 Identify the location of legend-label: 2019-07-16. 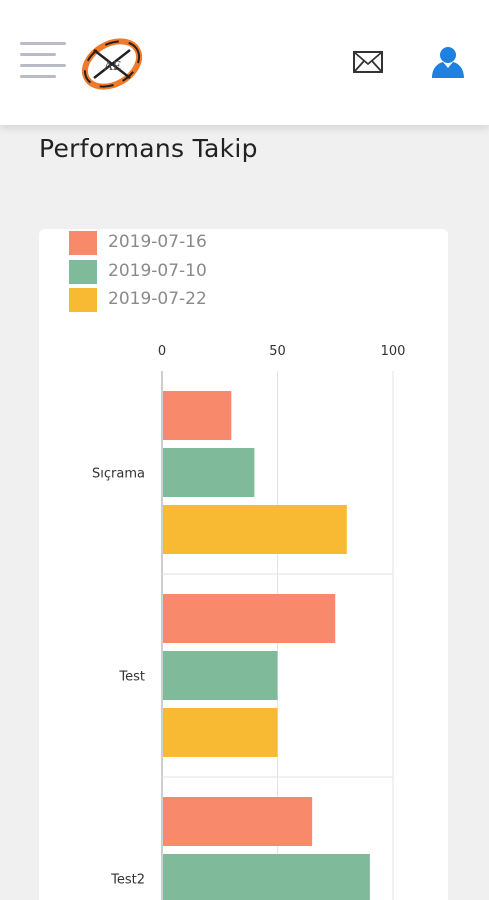
(157, 242).